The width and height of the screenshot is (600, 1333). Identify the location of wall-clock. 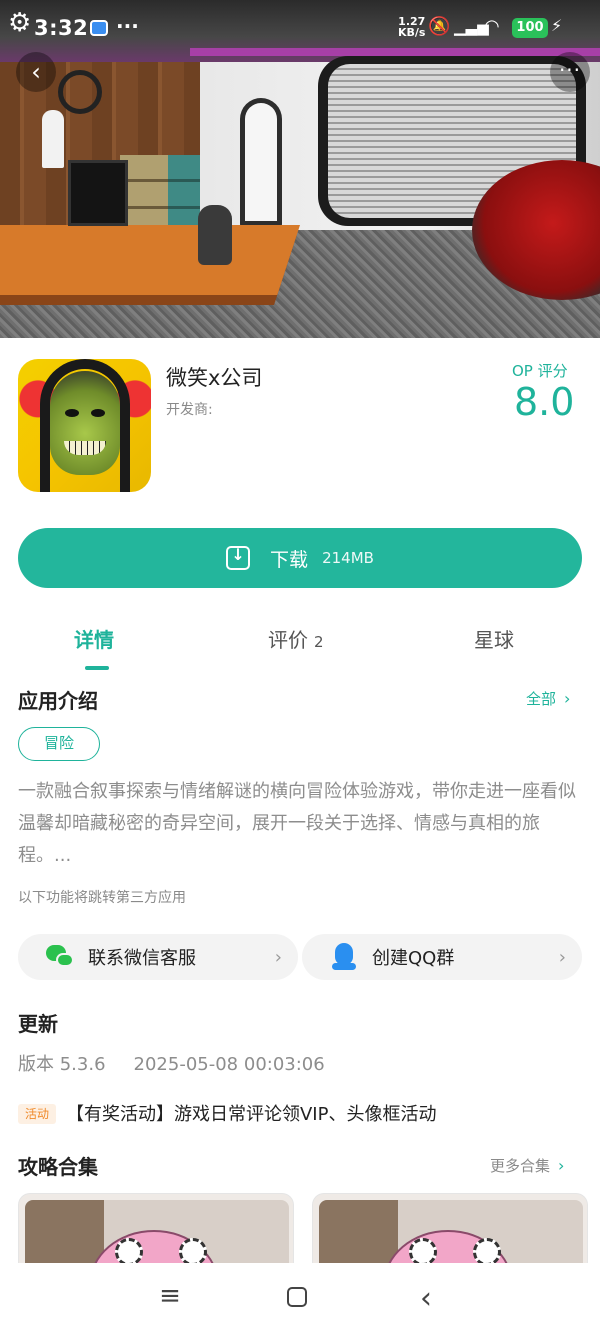
(80, 92).